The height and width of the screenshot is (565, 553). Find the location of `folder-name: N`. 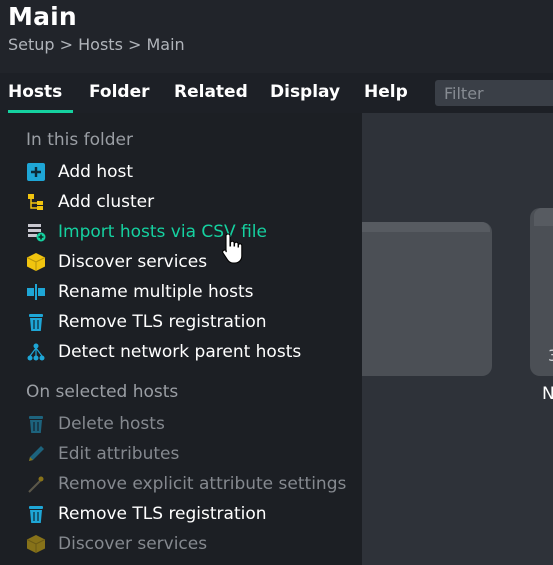

folder-name: N is located at coordinates (547, 394).